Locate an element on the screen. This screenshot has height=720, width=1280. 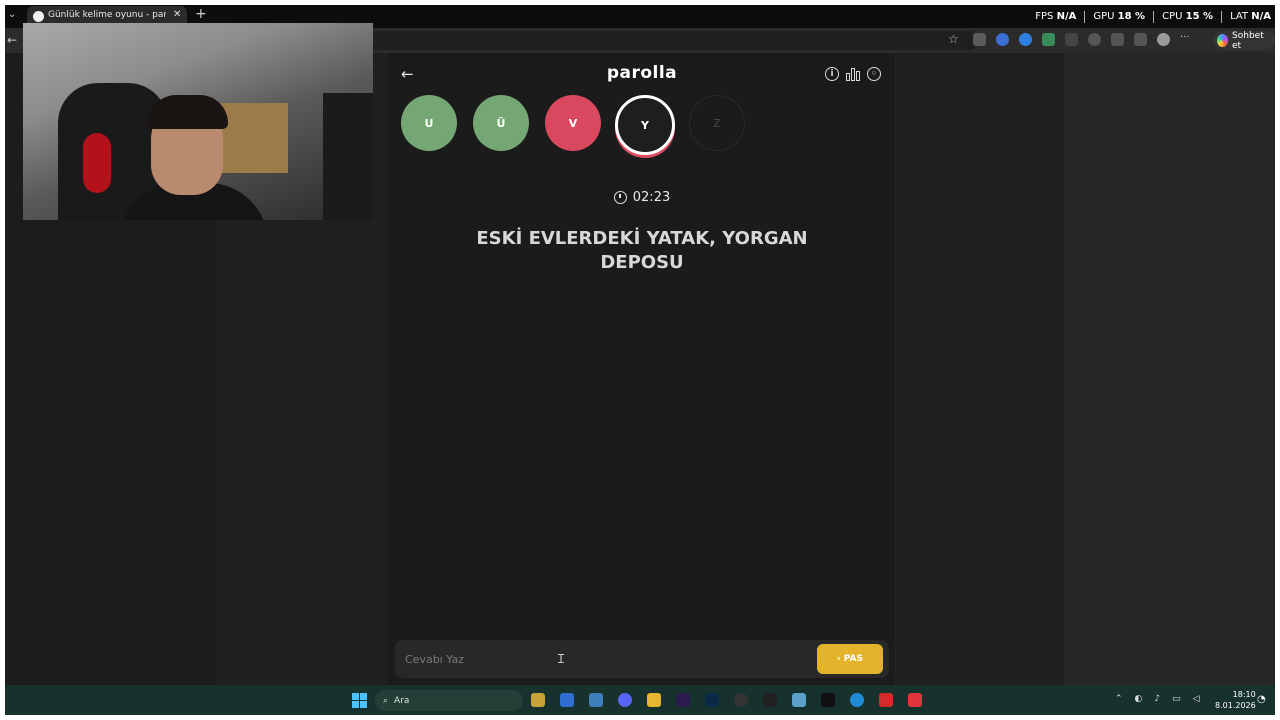
microphone-icon: ♪ is located at coordinates (1157, 699).